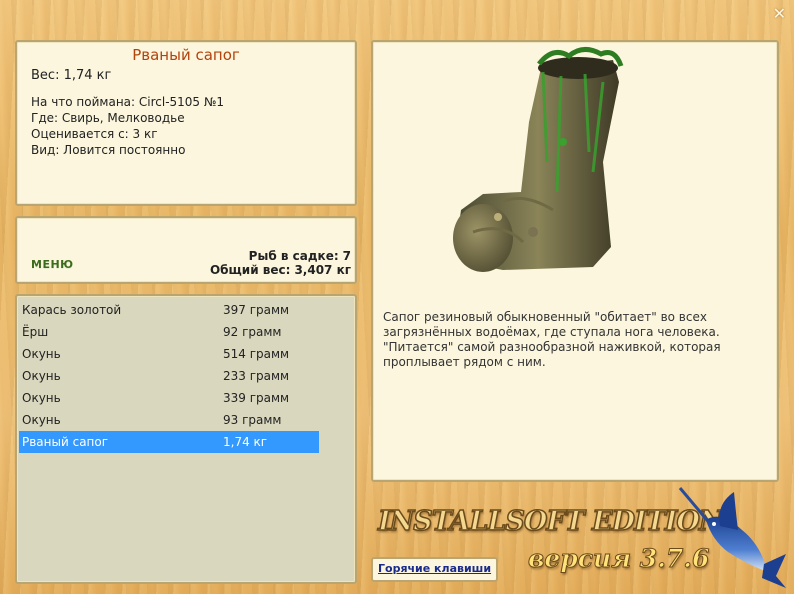  Describe the element at coordinates (169, 398) in the screenshot. I see `list-item: Окунь 339 грамм` at that location.